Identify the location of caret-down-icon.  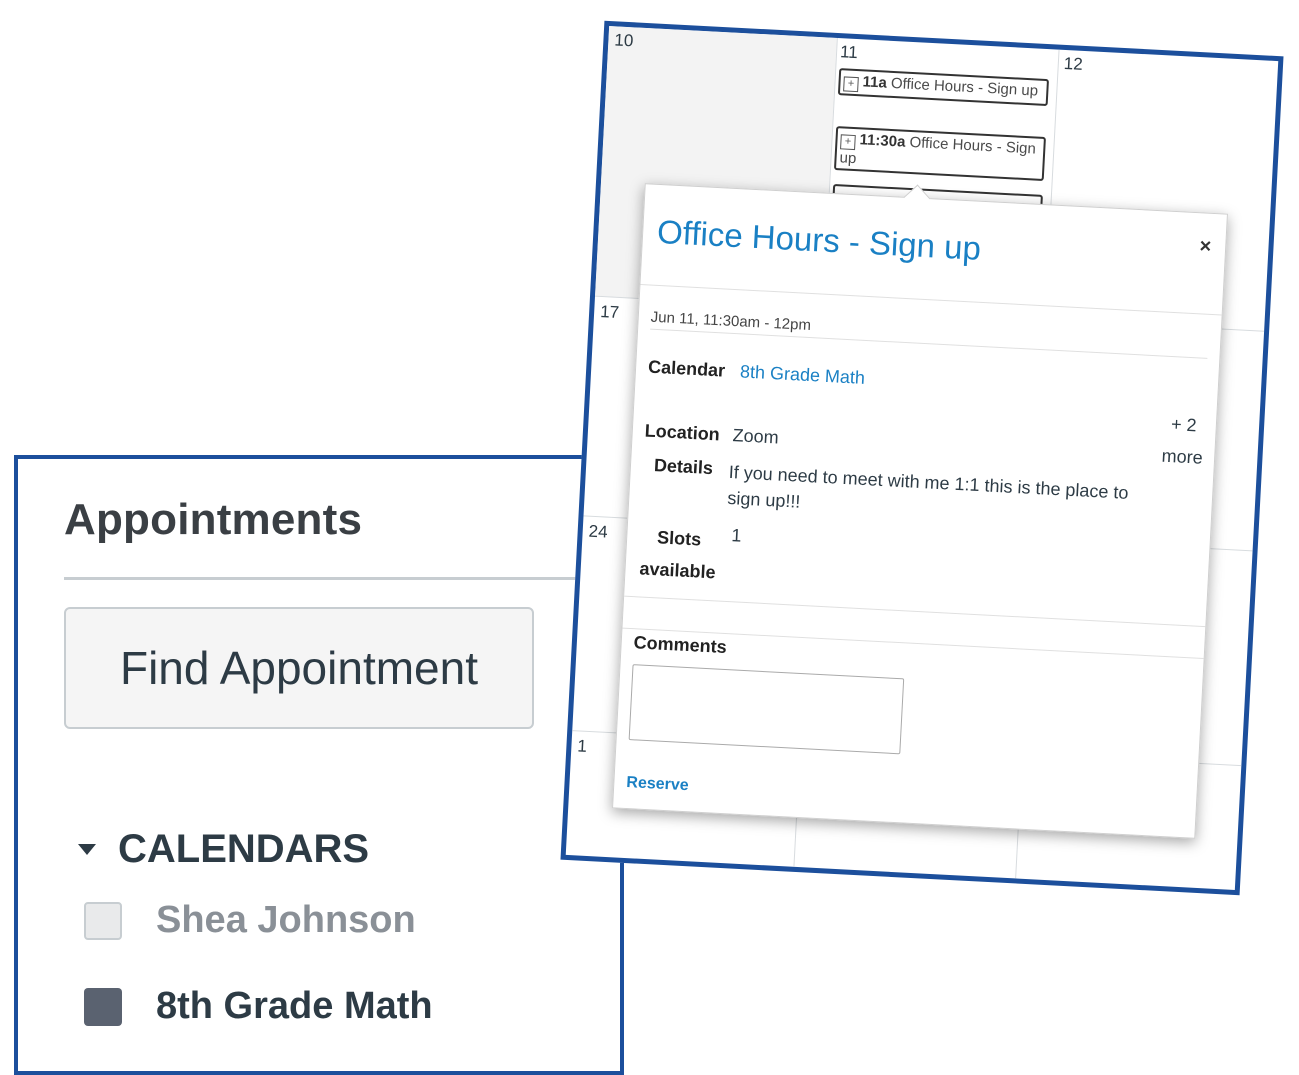
(87, 849).